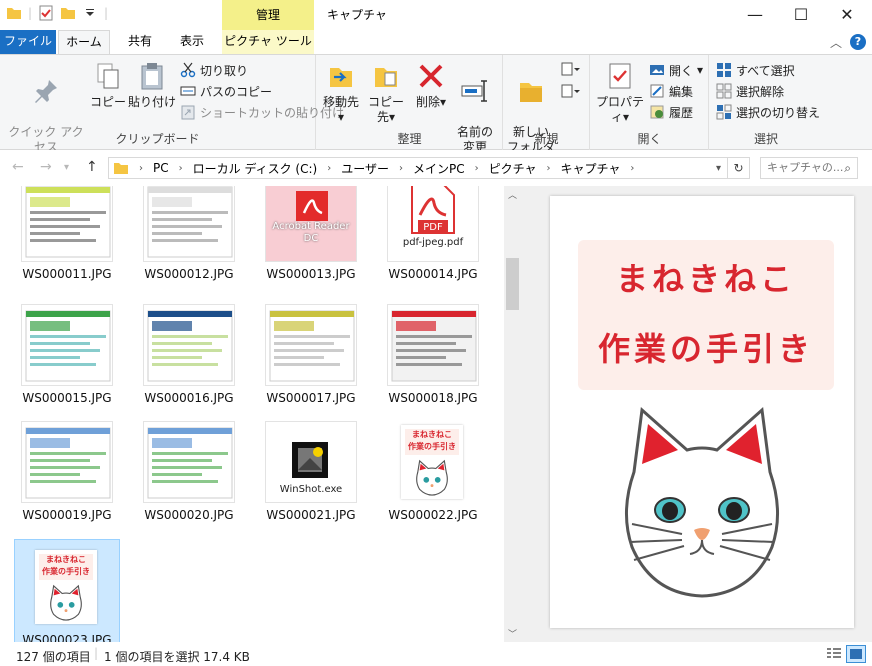 This screenshot has width=872, height=666. I want to click on details-view-icon, so click(834, 654).